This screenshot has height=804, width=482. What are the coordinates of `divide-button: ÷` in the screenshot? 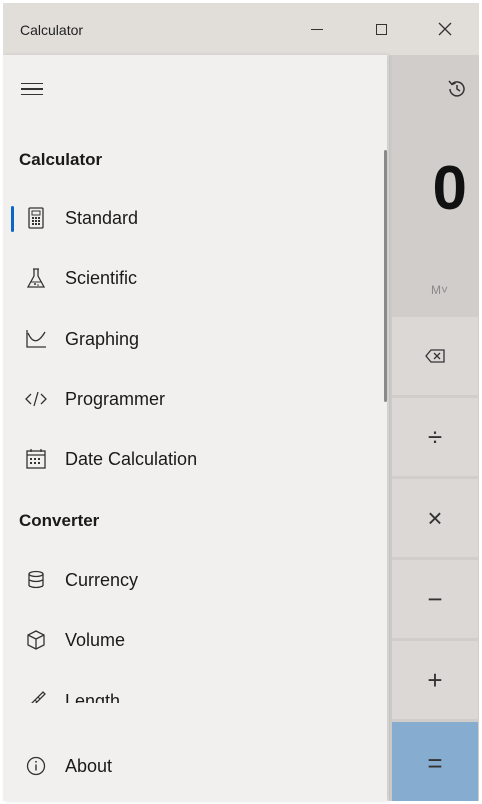 It's located at (435, 437).